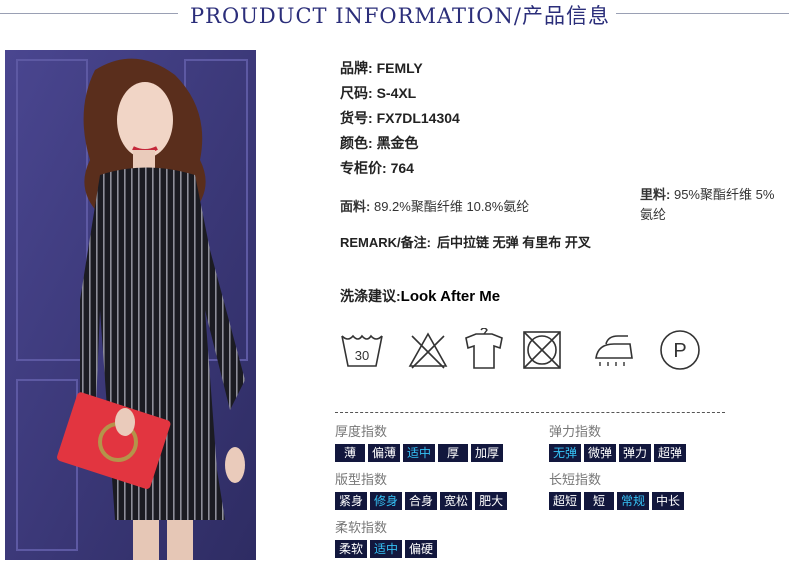 The height and width of the screenshot is (568, 789). I want to click on spec-label: 尺码:, so click(356, 93).